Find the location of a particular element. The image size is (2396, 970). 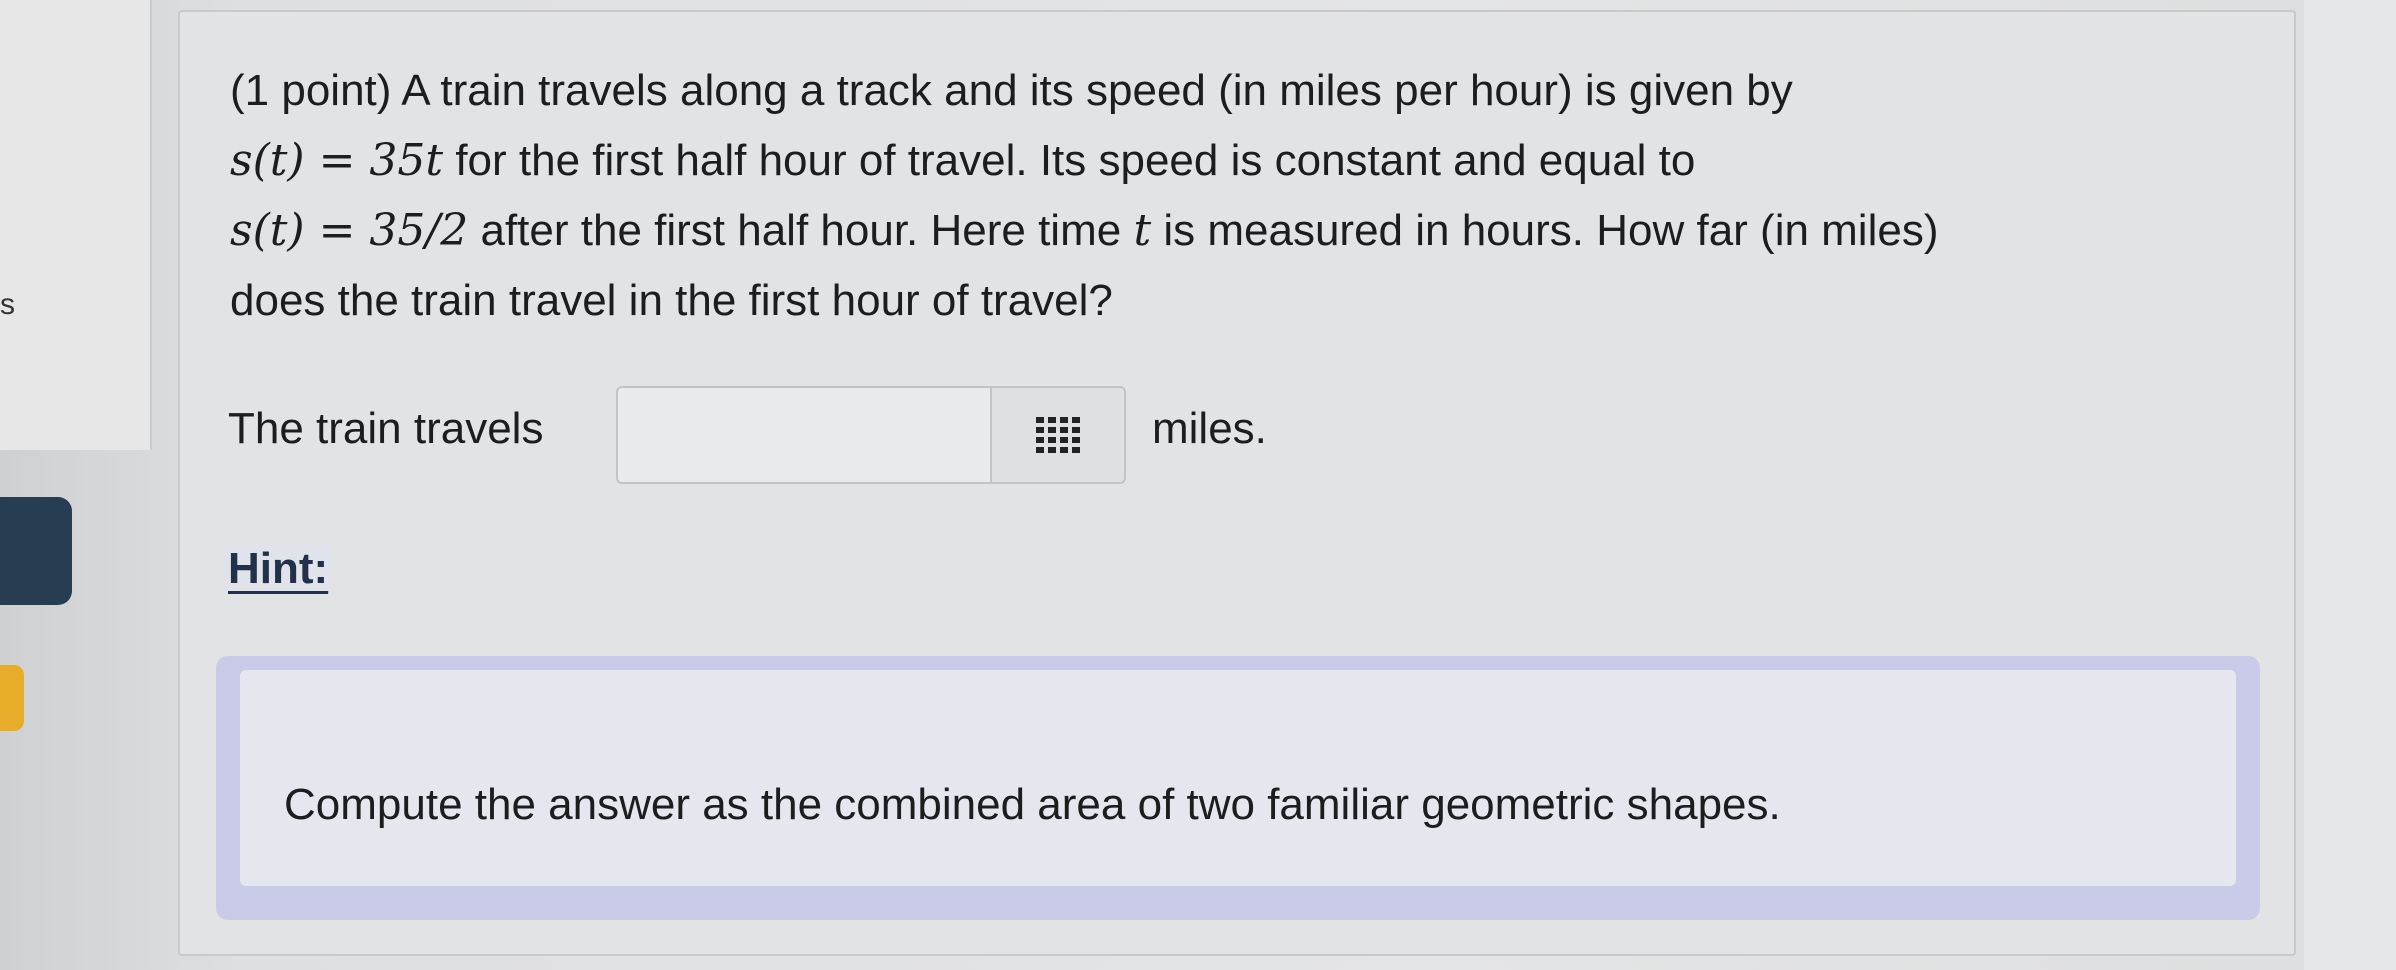

answer-row: The train travels miles. is located at coordinates (828, 428).